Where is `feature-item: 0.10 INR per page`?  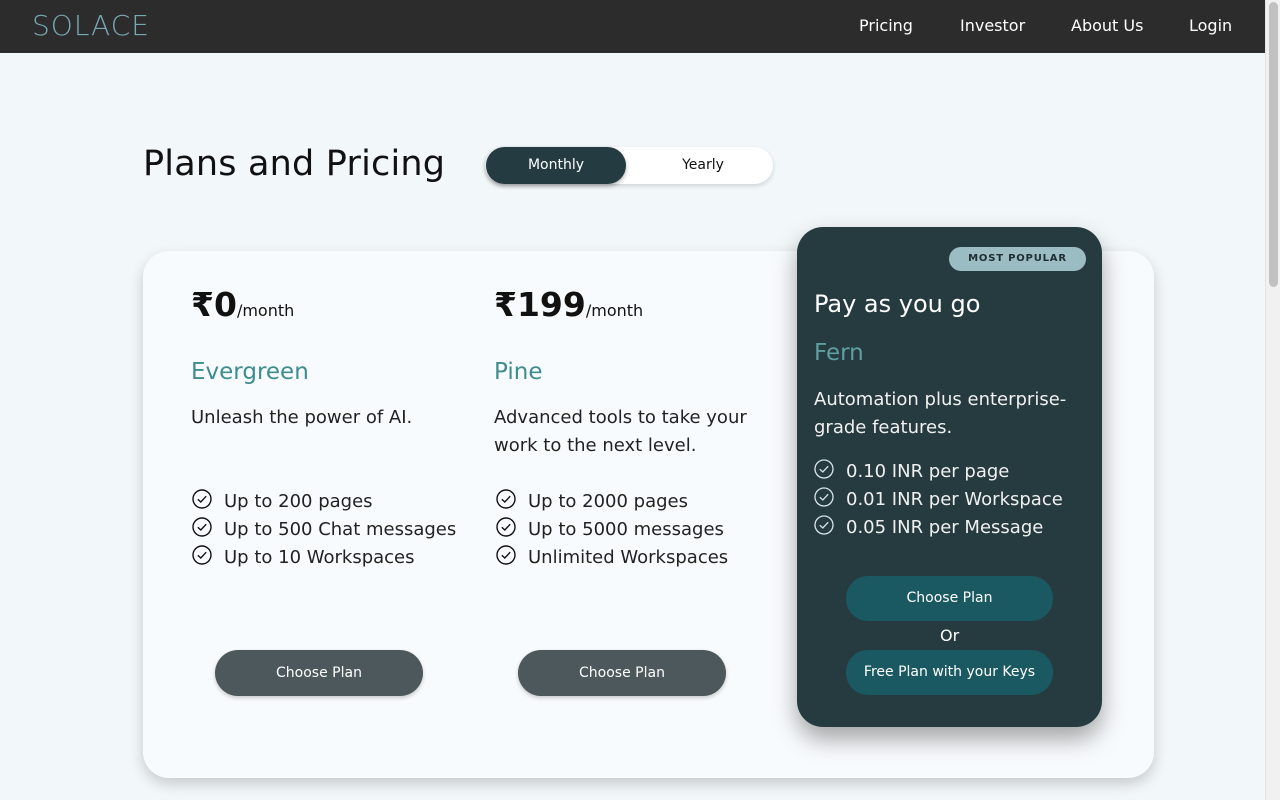
feature-item: 0.10 INR per page is located at coordinates (938, 471).